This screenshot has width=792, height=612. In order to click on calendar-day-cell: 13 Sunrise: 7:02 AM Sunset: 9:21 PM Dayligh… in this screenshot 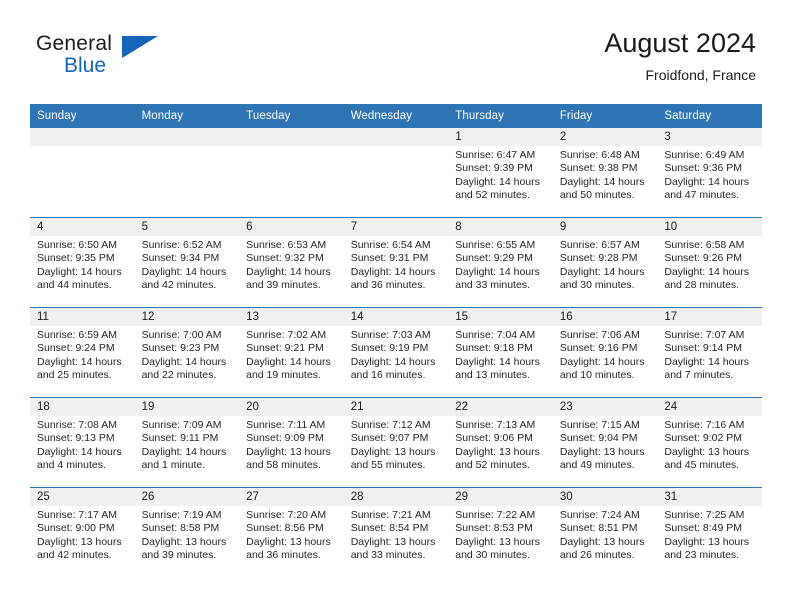, I will do `click(291, 352)`.